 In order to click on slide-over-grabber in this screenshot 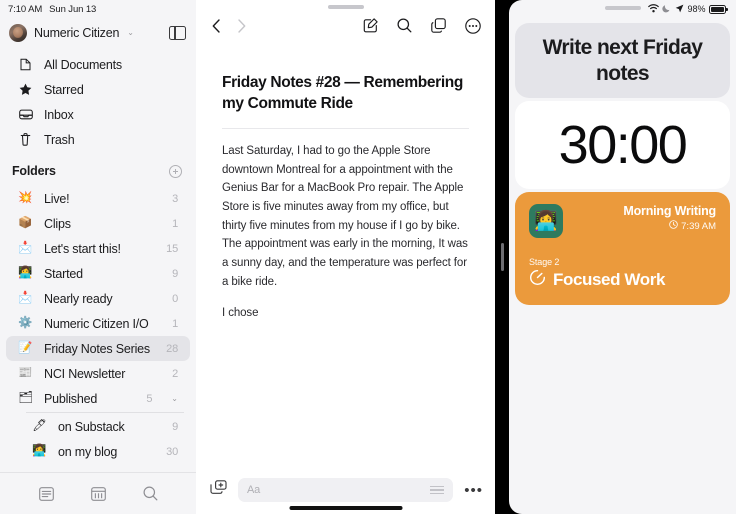, I will do `click(622, 8)`.